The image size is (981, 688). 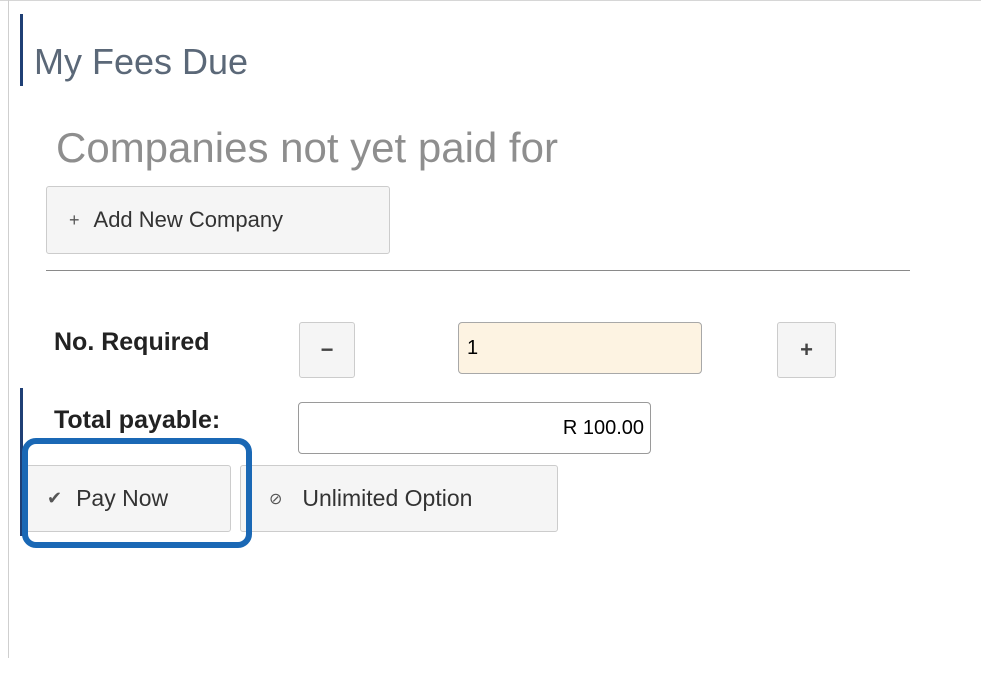 I want to click on divider, so click(x=478, y=270).